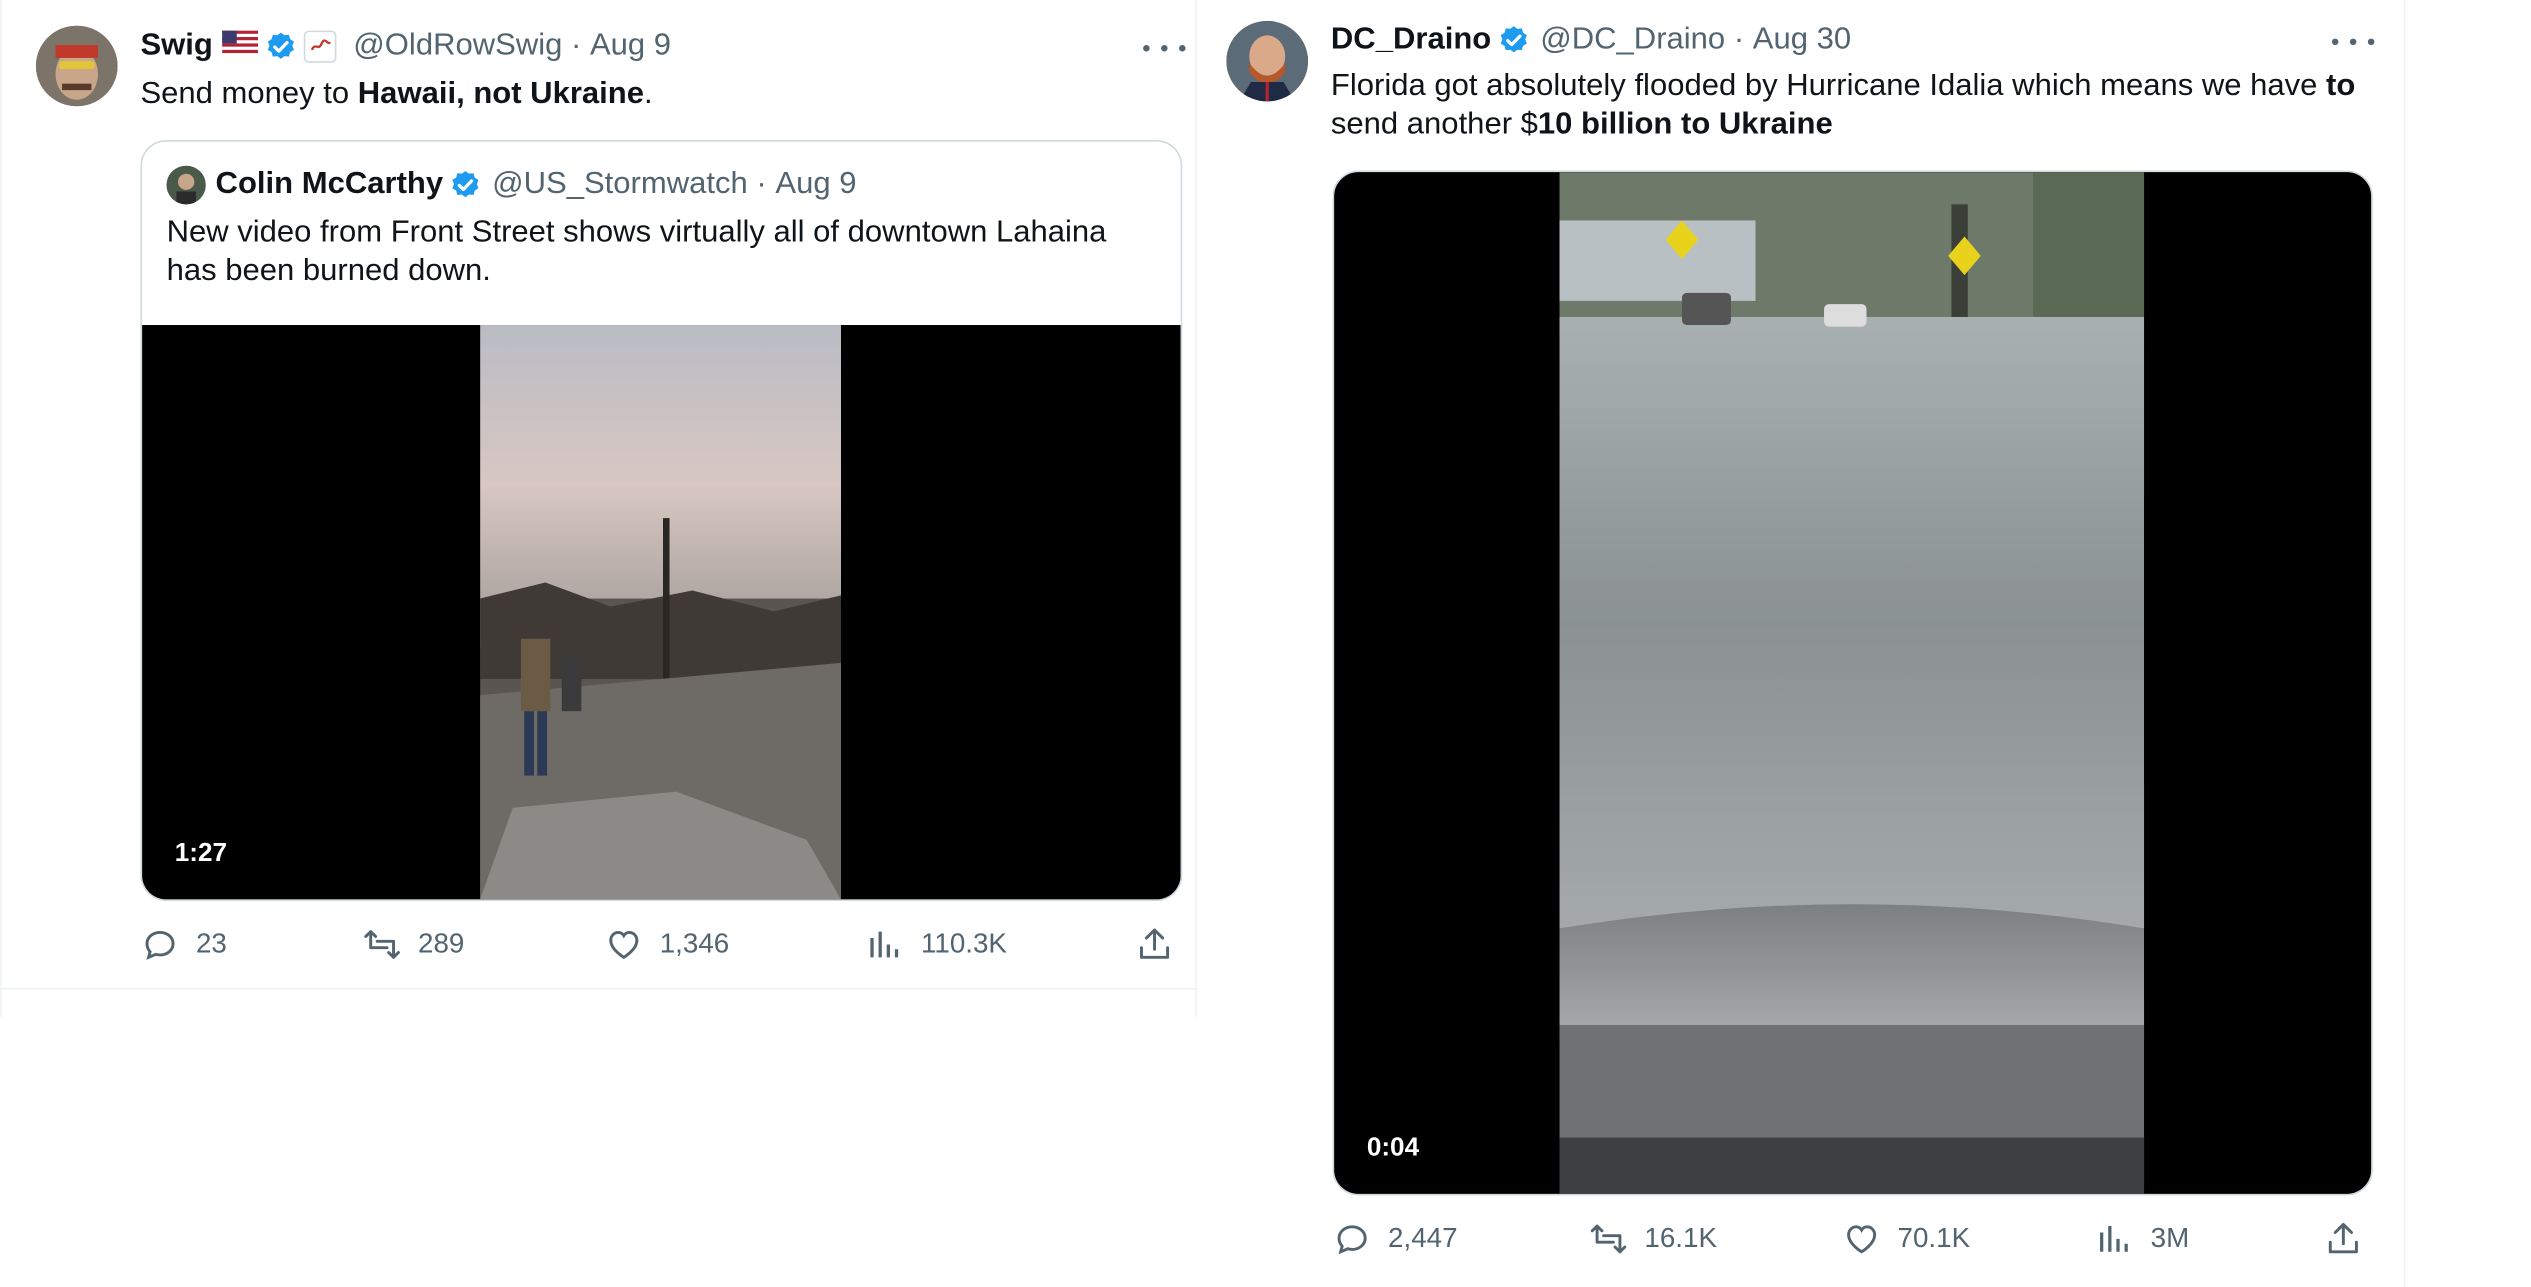 This screenshot has height=1287, width=2531. What do you see at coordinates (1632, 40) in the screenshot?
I see `handle: @DC_Draino` at bounding box center [1632, 40].